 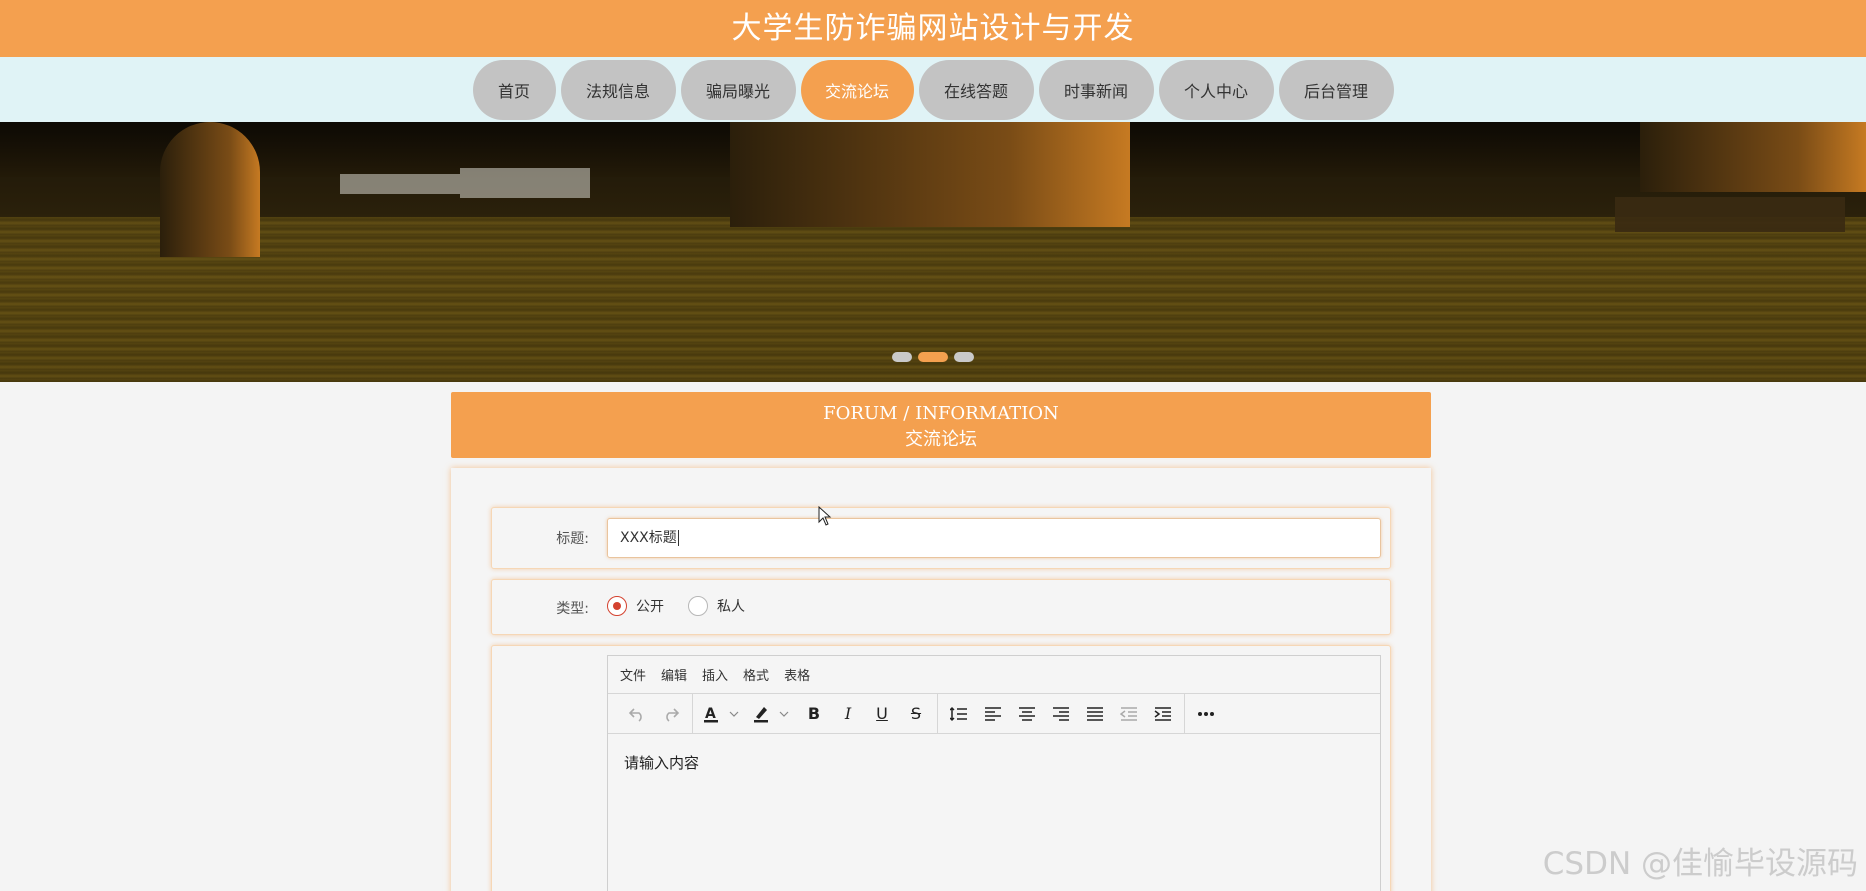 I want to click on content-row: 文件 编辑 插入 格式 表格 A B I U S 请输入内容, so click(x=941, y=768).